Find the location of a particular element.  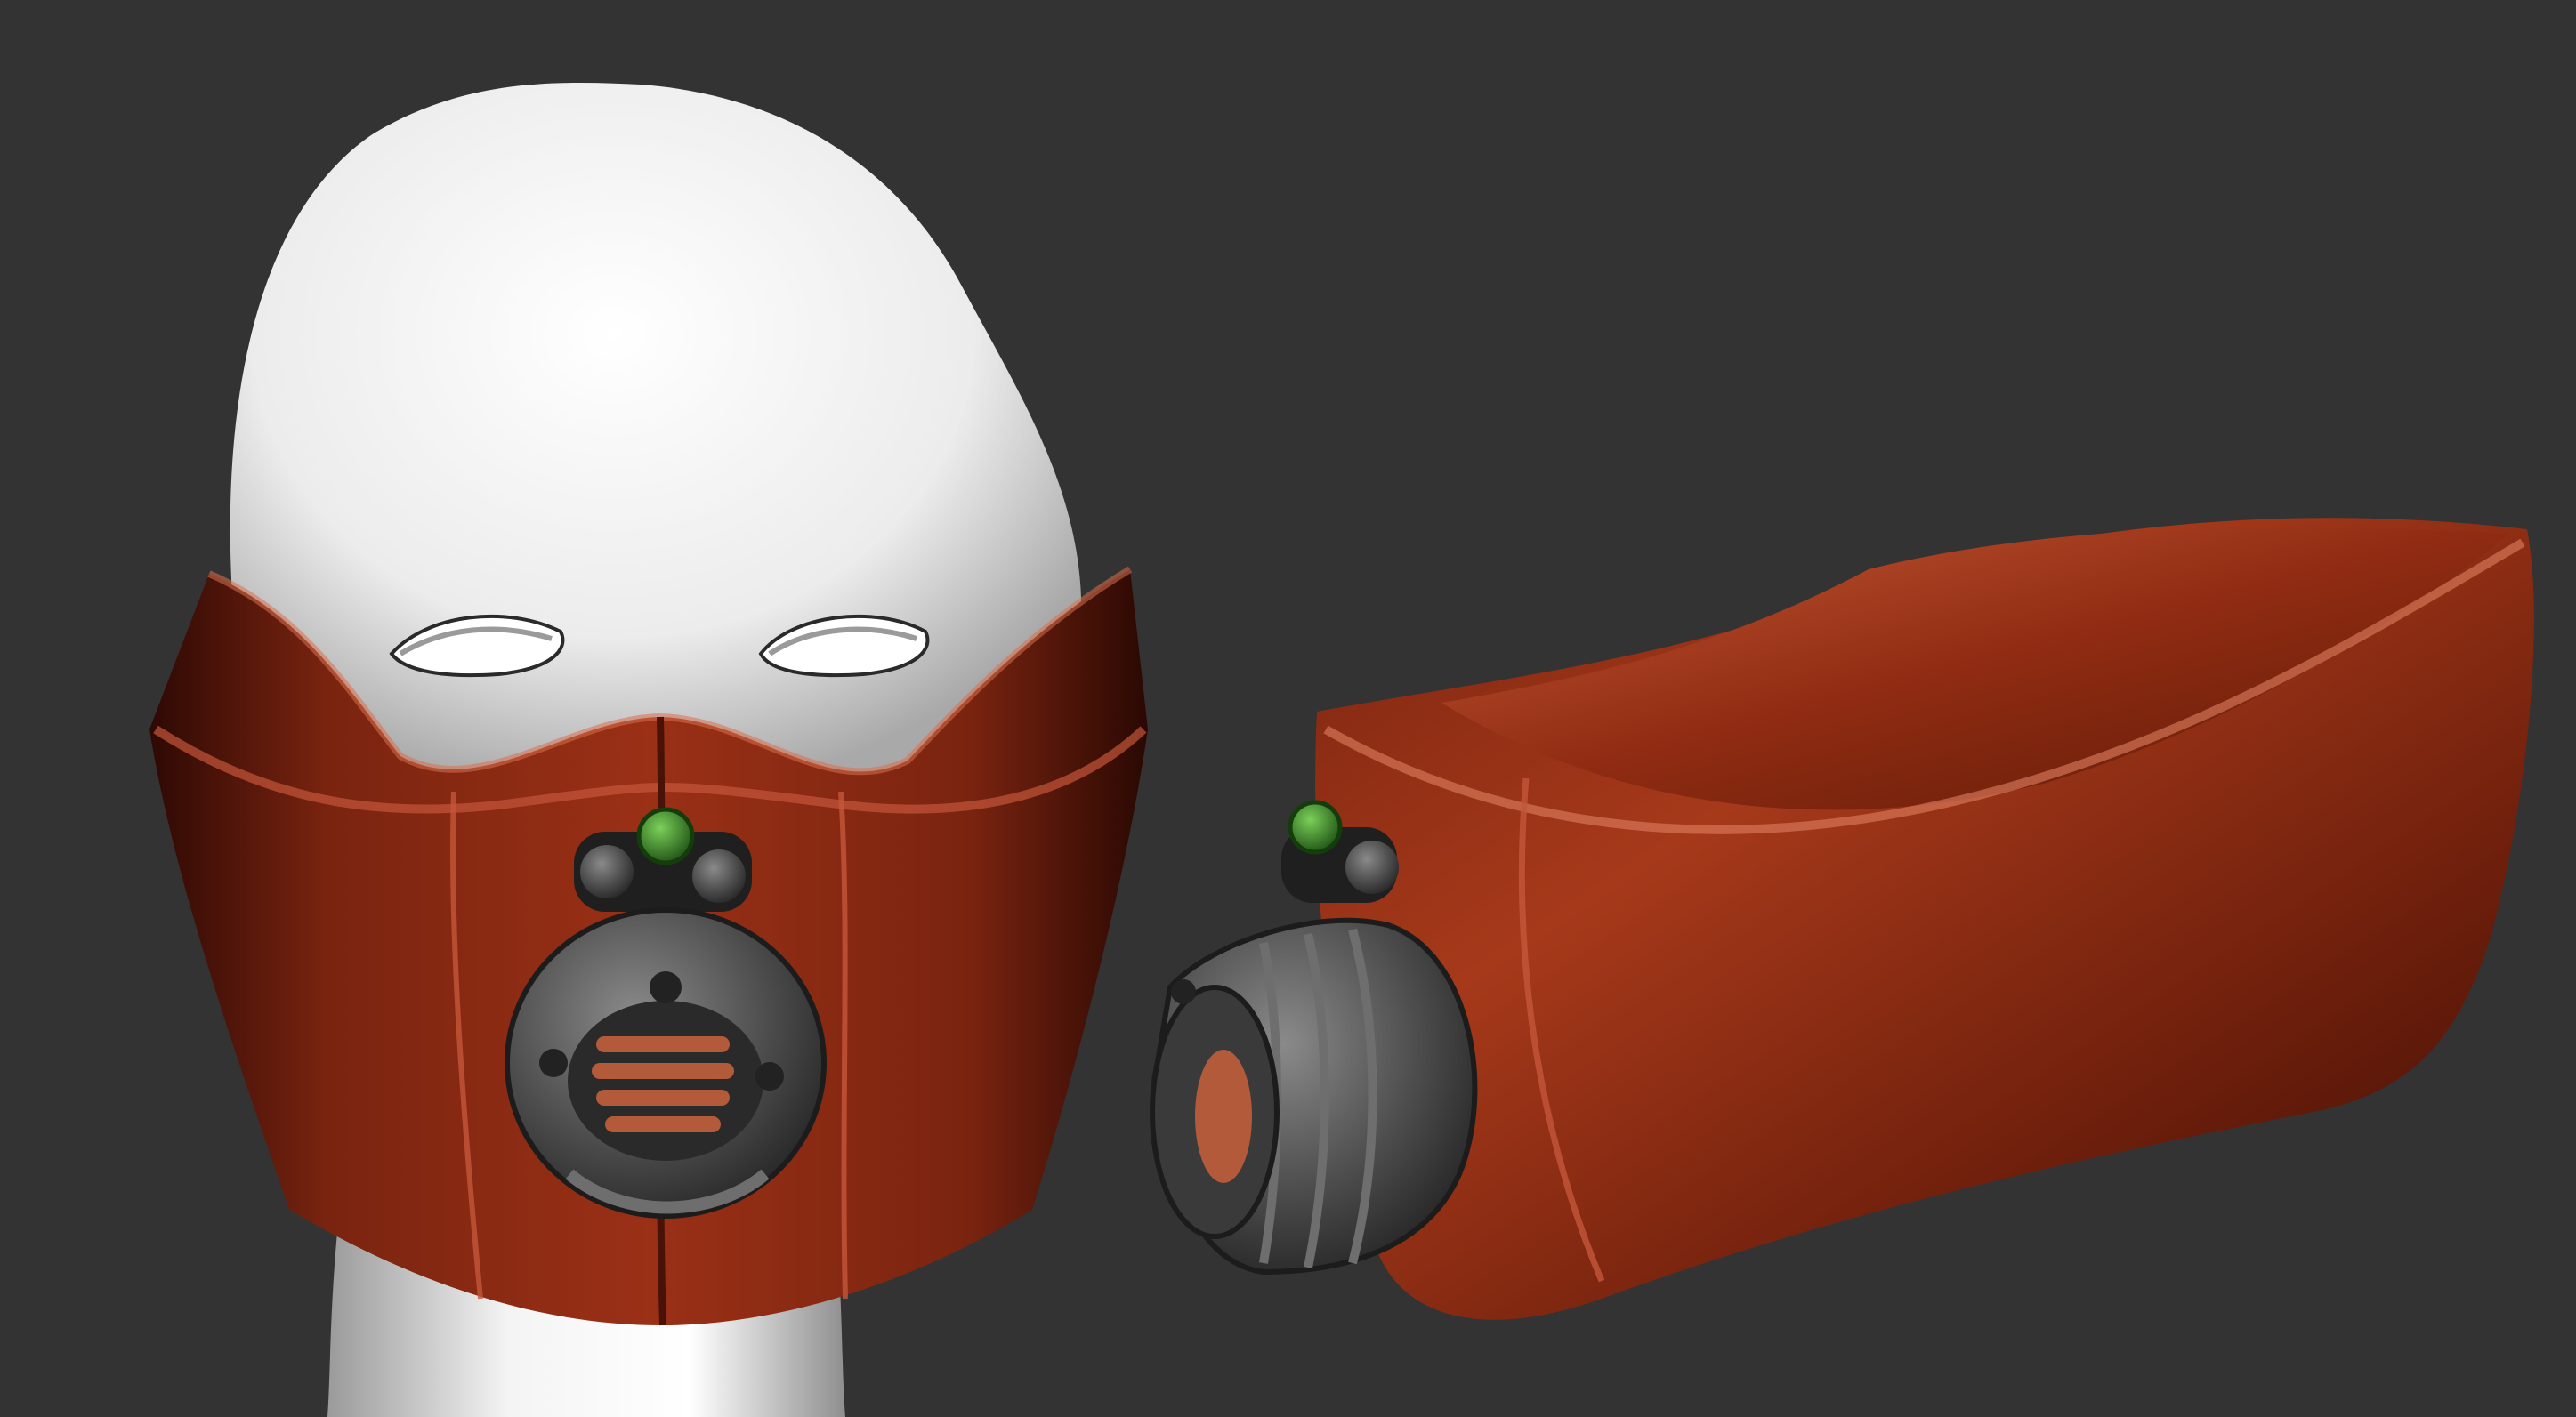

side-green-valve is located at coordinates (1315, 827).